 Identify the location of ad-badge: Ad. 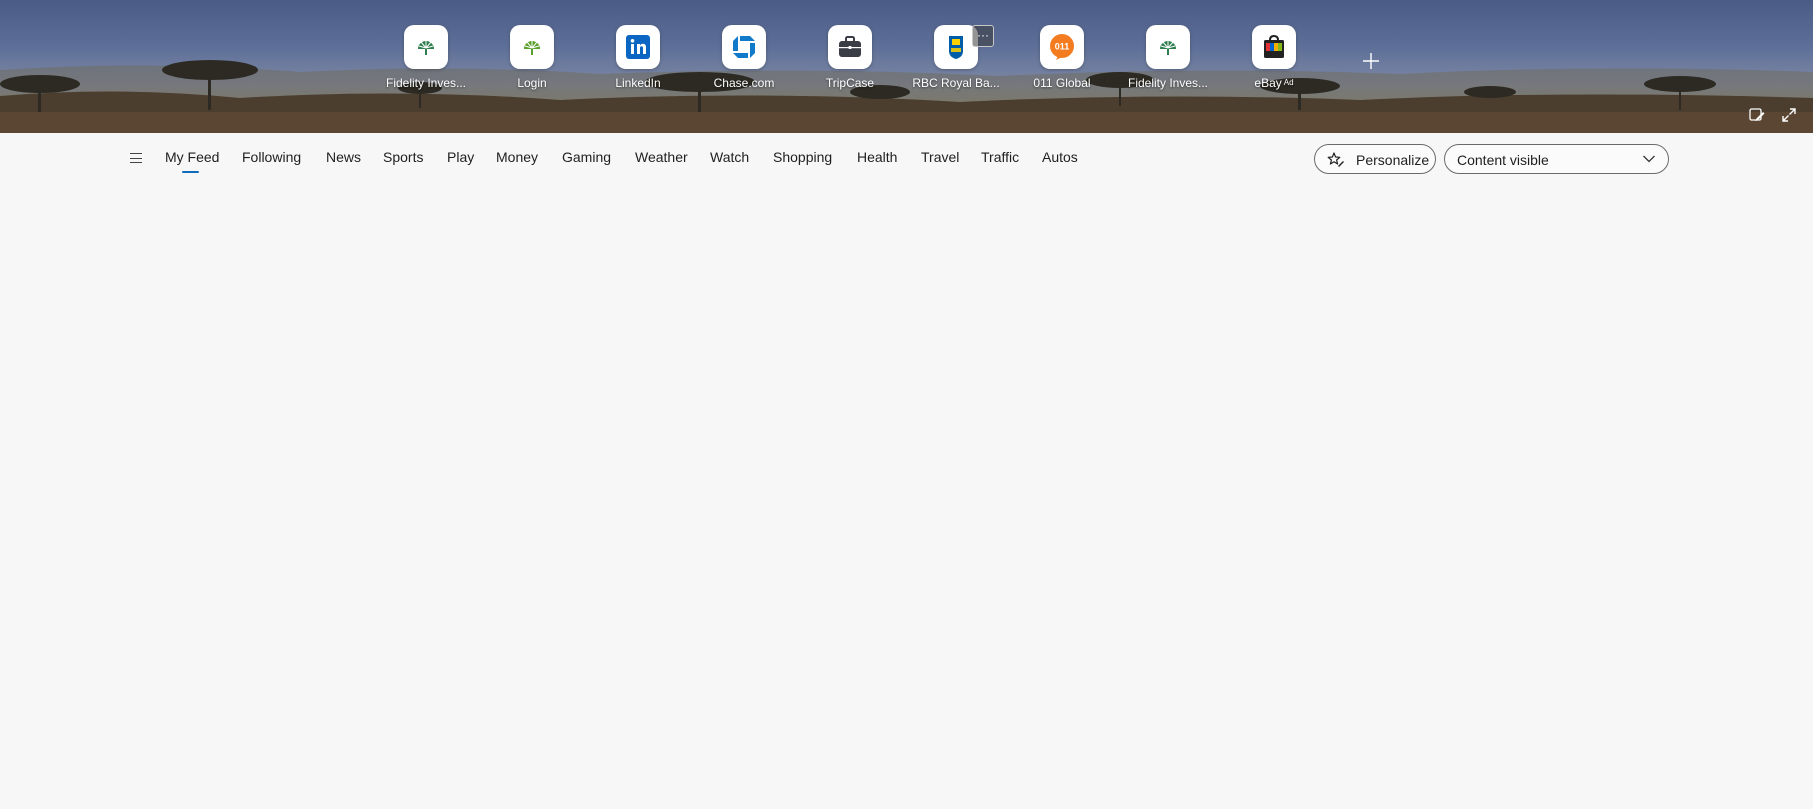
(1288, 82).